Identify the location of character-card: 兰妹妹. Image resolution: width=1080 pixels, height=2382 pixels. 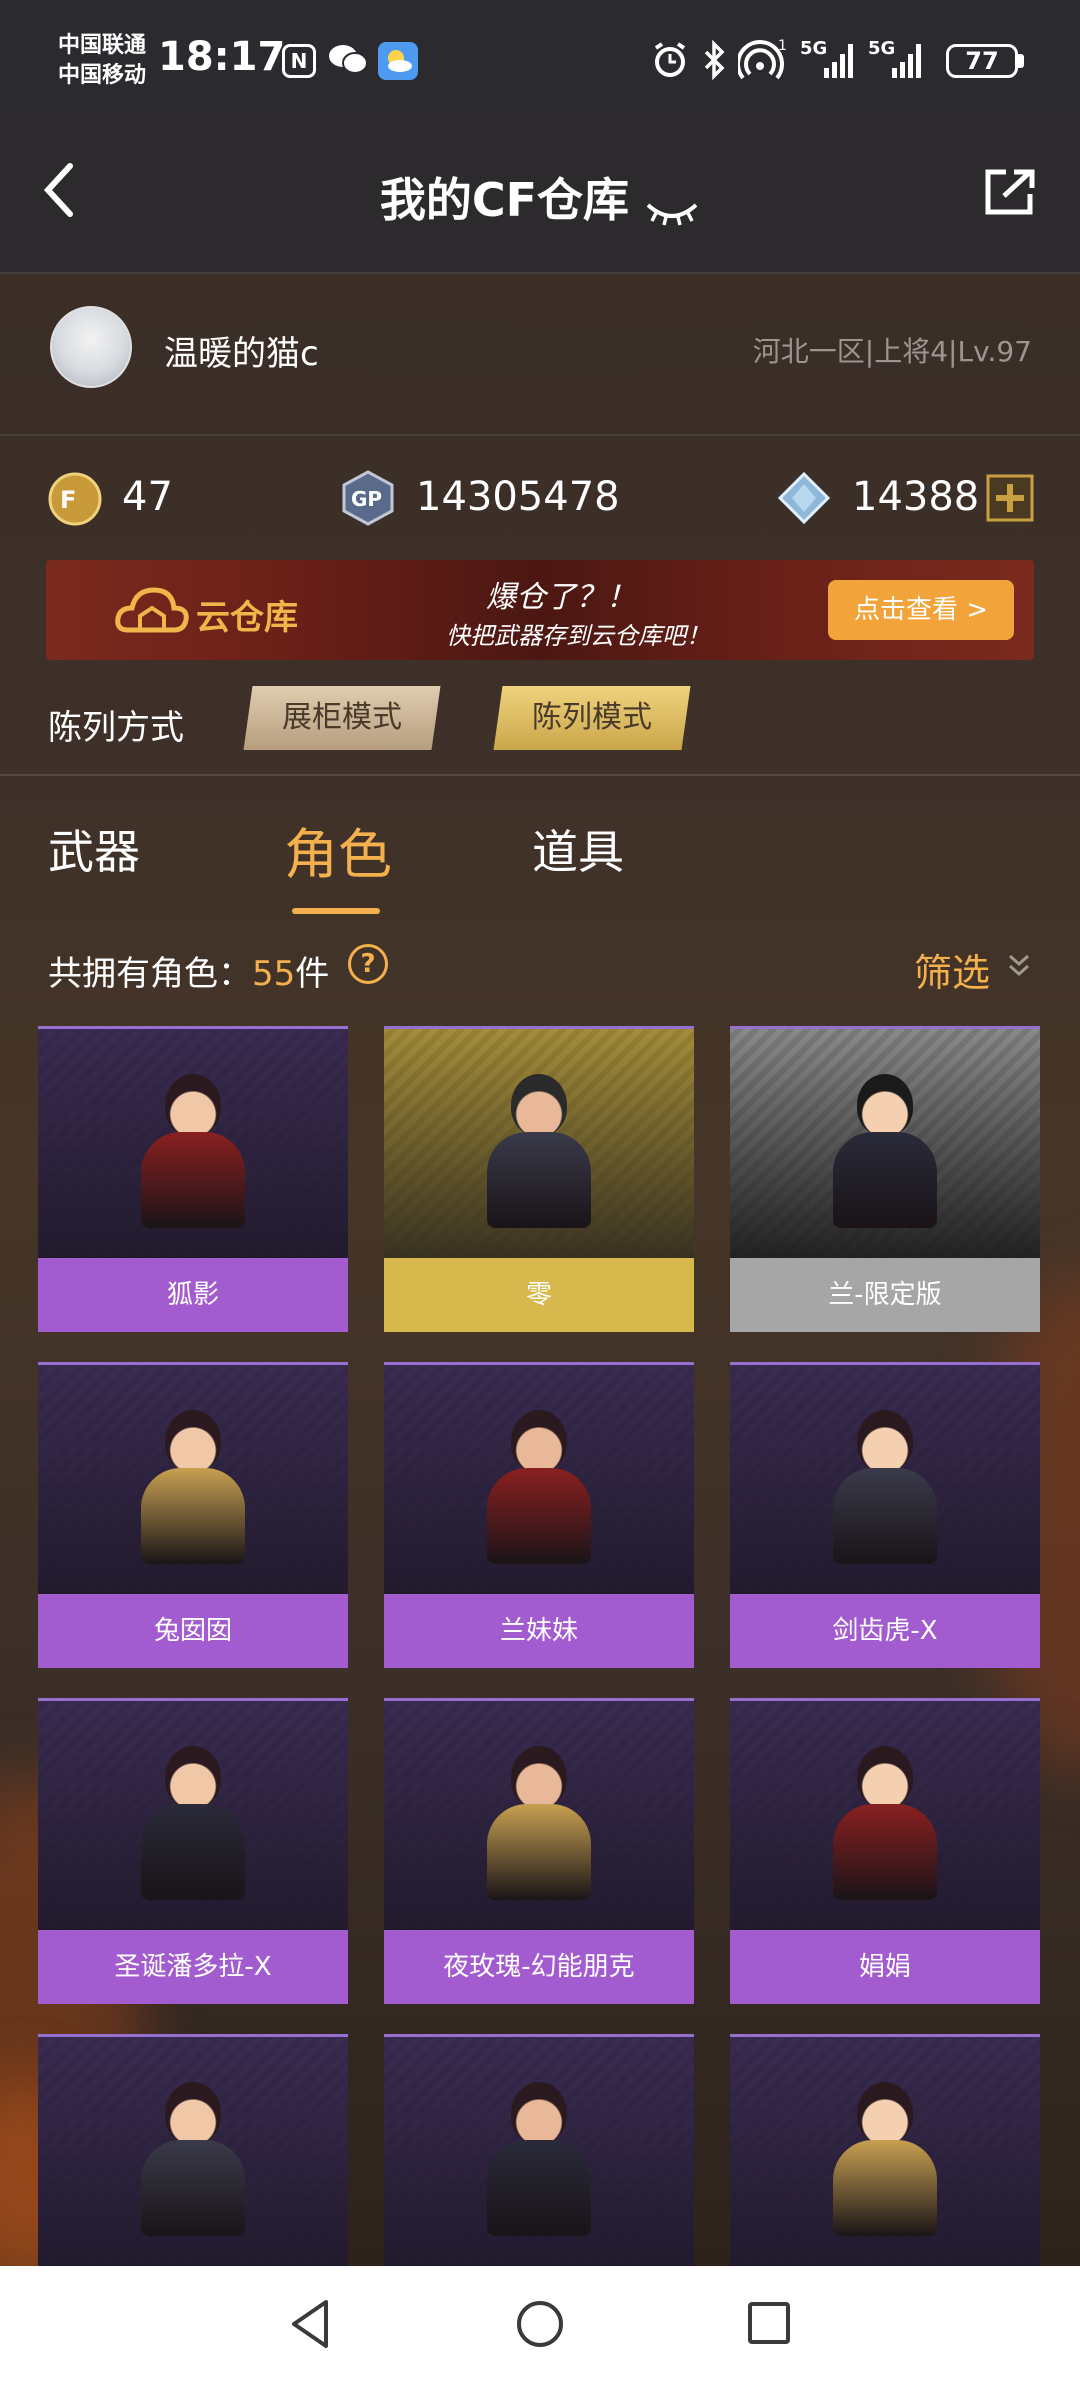
(539, 1515).